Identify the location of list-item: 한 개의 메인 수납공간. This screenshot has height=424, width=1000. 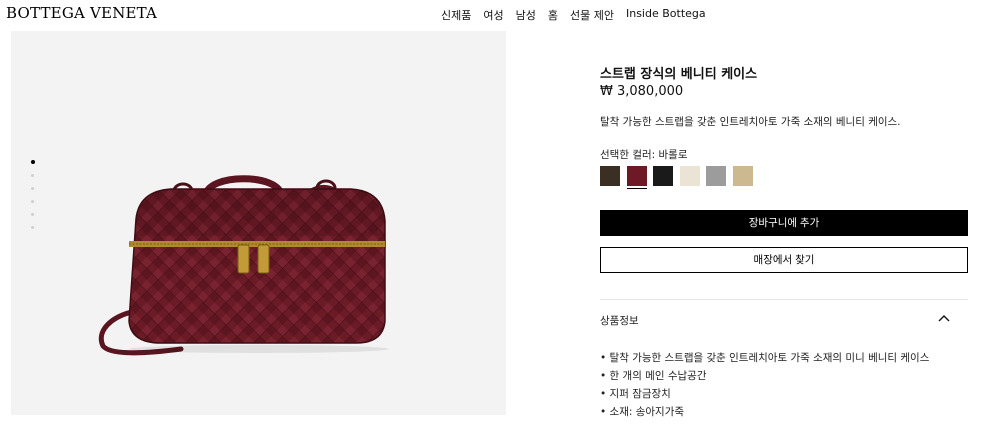
(764, 377).